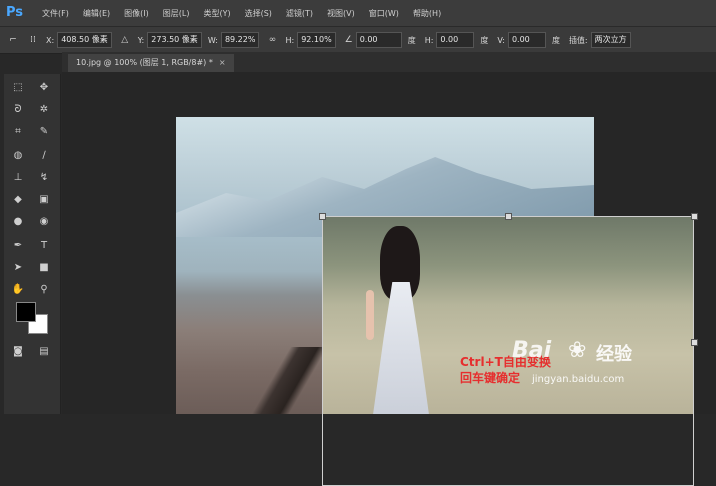 The height and width of the screenshot is (486, 716). What do you see at coordinates (610, 40) in the screenshot?
I see `interpolation-select: 两次立方` at bounding box center [610, 40].